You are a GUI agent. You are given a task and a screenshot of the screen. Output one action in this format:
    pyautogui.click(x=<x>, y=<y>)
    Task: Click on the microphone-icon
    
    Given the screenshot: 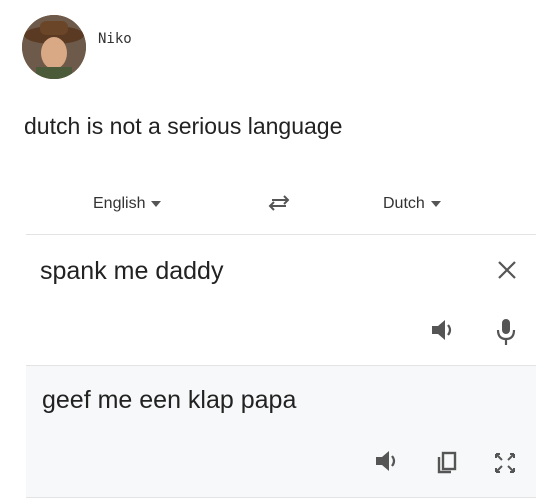 What is the action you would take?
    pyautogui.click(x=506, y=332)
    